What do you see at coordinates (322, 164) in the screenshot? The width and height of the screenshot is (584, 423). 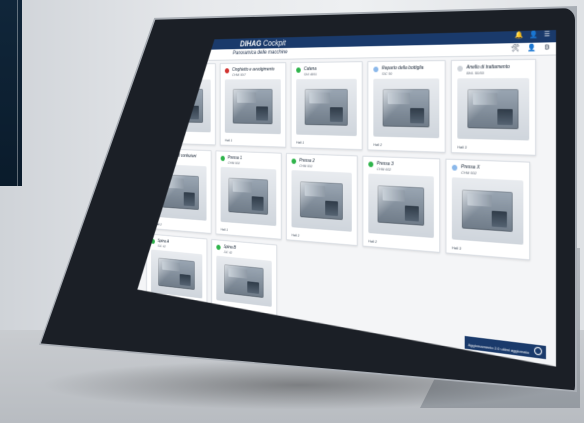 I see `card-header: Pressa 2 CHM 502` at bounding box center [322, 164].